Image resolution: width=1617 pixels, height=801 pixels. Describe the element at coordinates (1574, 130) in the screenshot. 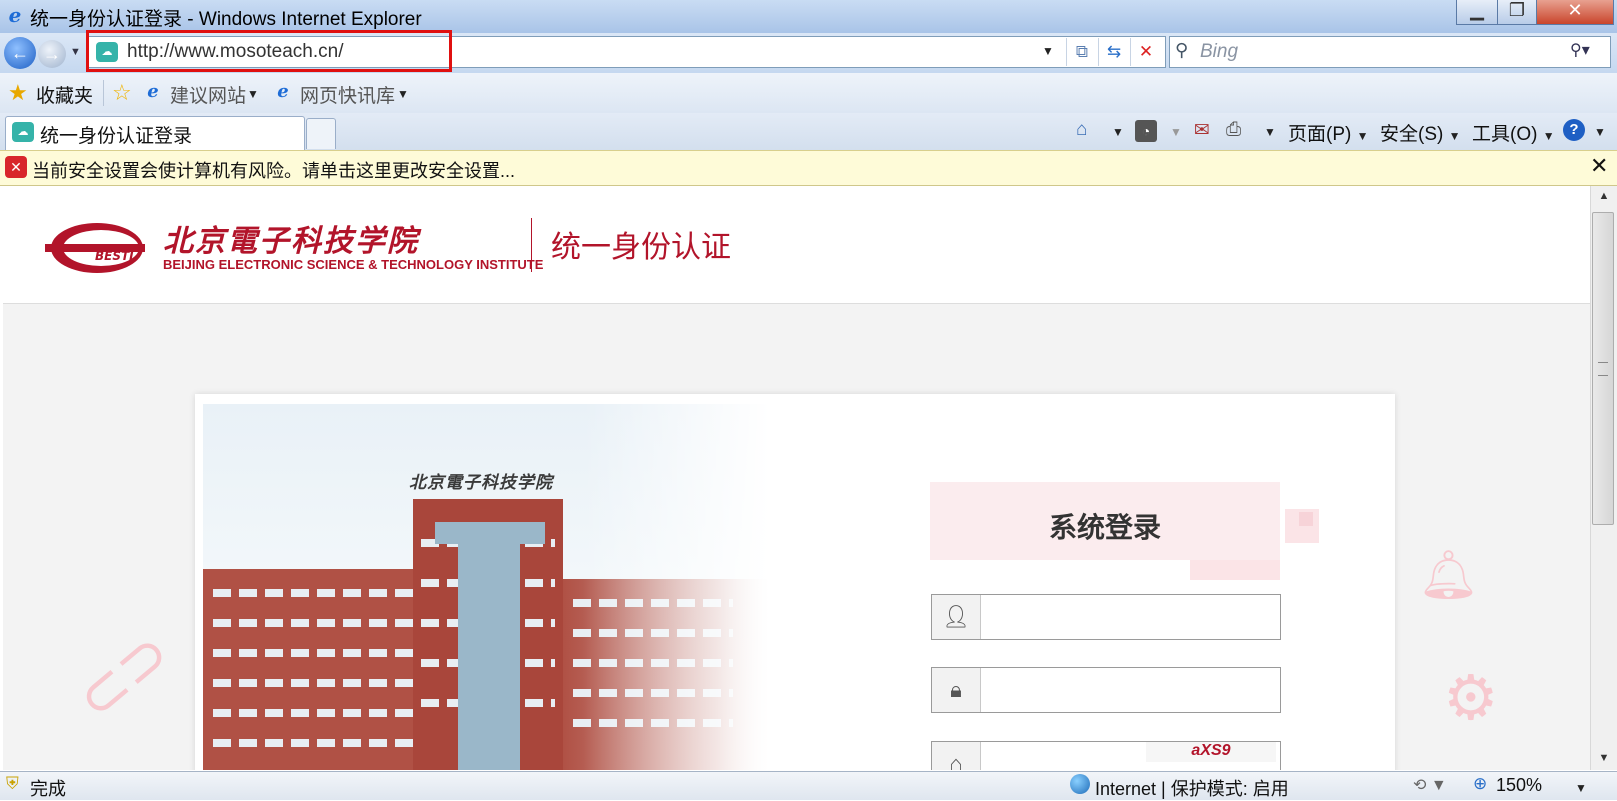

I see `help-icon: ?` at that location.